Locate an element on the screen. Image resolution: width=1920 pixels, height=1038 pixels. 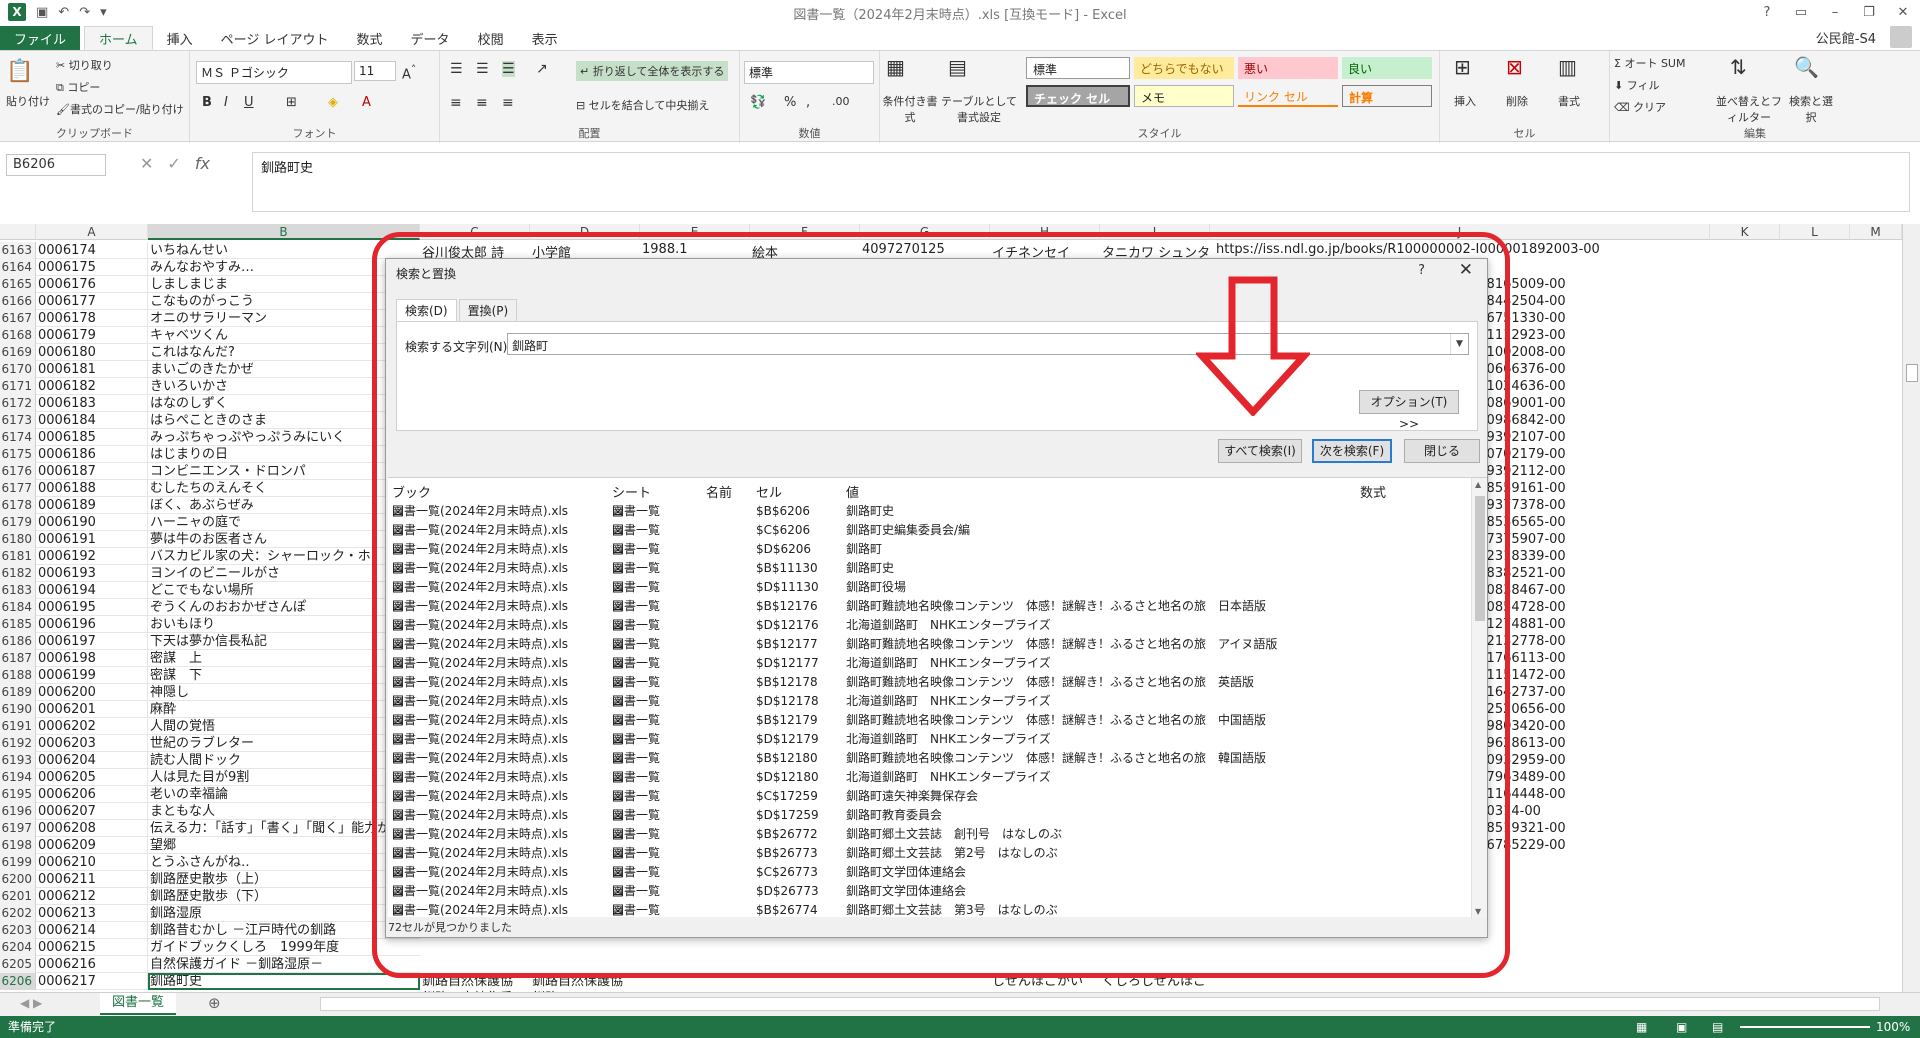
row-number: 6205 is located at coordinates (18, 964).